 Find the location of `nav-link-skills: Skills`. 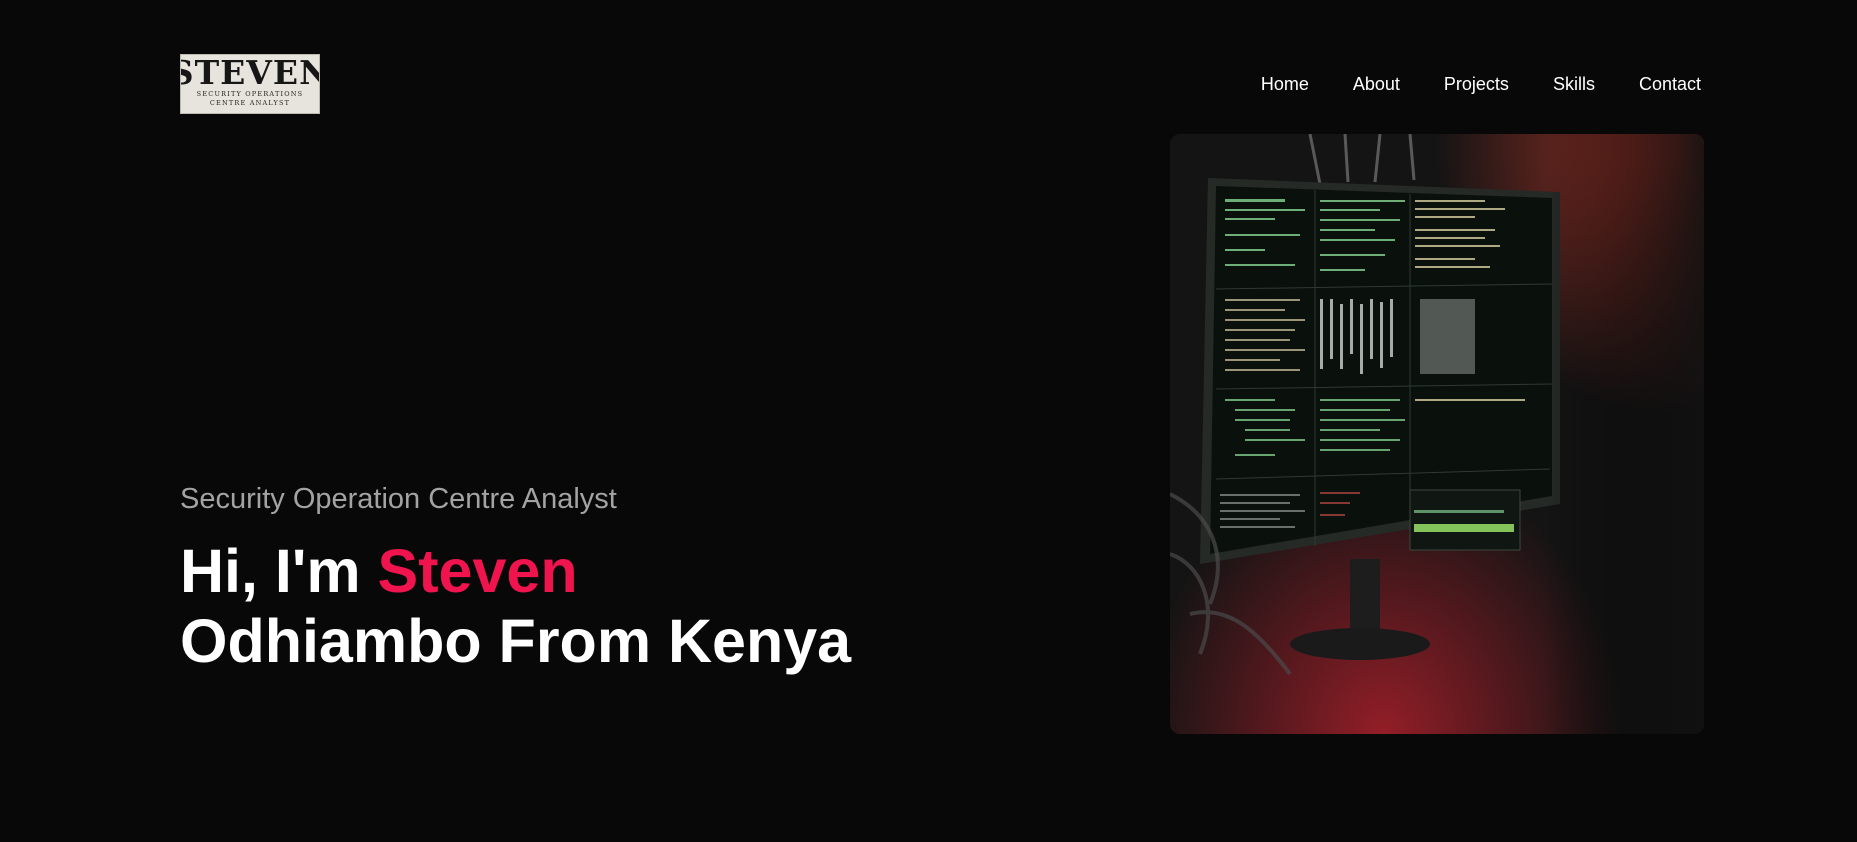

nav-link-skills: Skills is located at coordinates (1574, 84).